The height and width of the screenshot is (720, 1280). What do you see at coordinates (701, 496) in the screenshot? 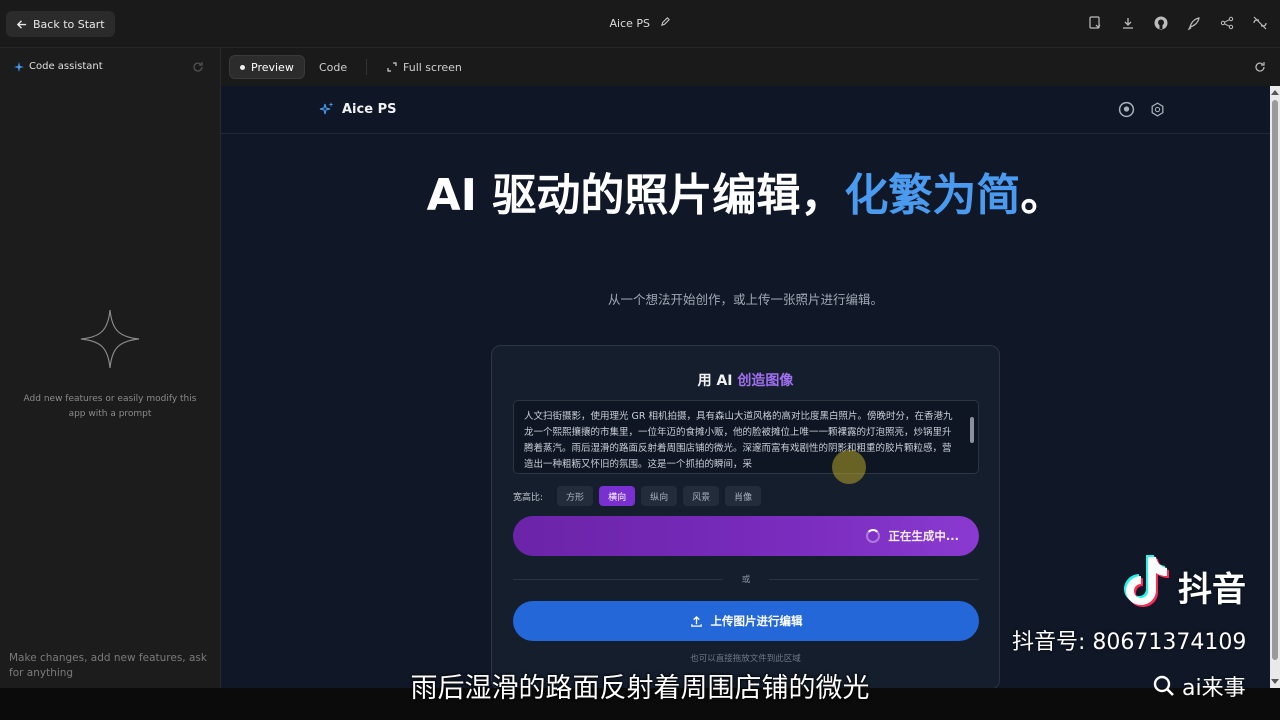
I see `ratio-option-scenery: 风景` at bounding box center [701, 496].